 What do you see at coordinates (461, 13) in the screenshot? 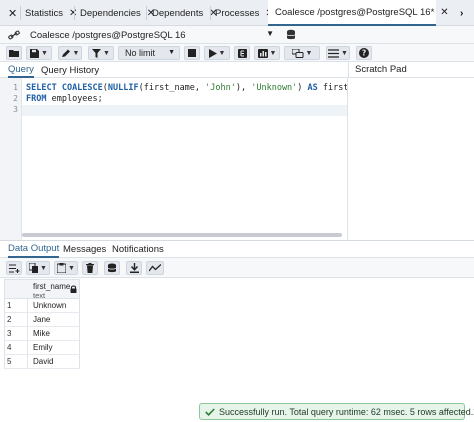
I see `tab-scroll-right-icon: ›` at bounding box center [461, 13].